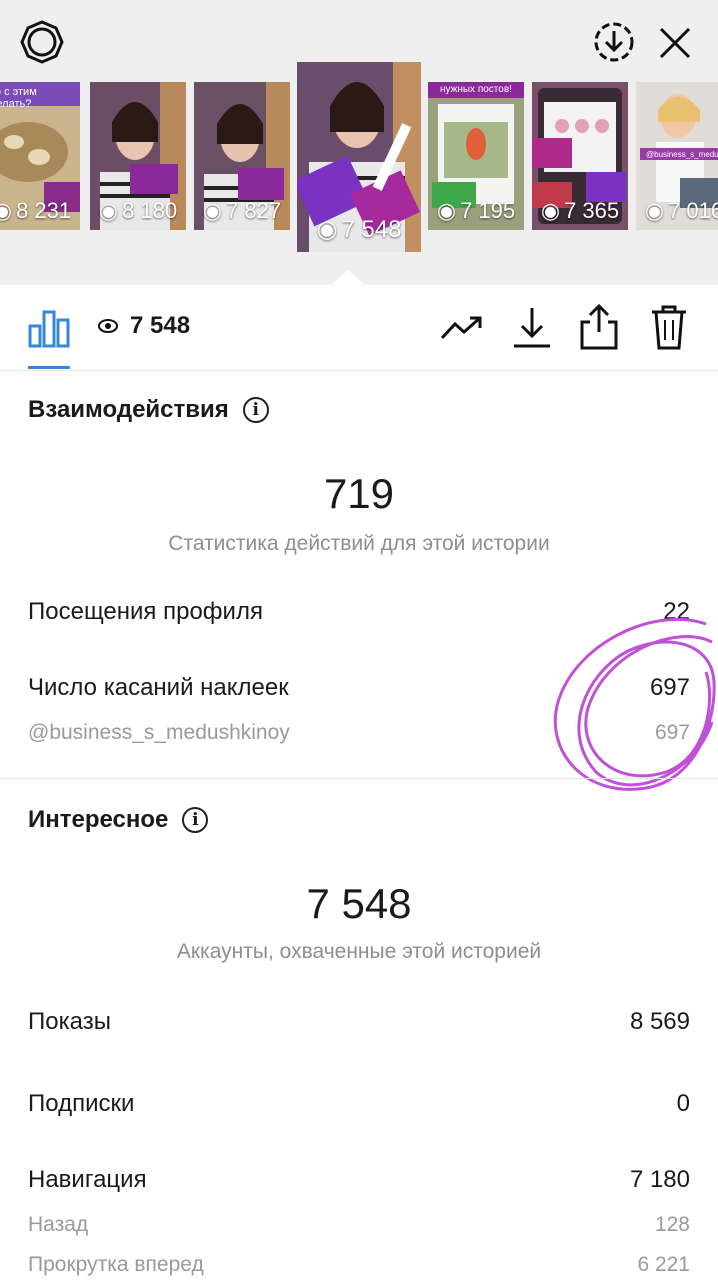 This screenshot has height=1280, width=718. I want to click on download-circle-icon, so click(614, 42).